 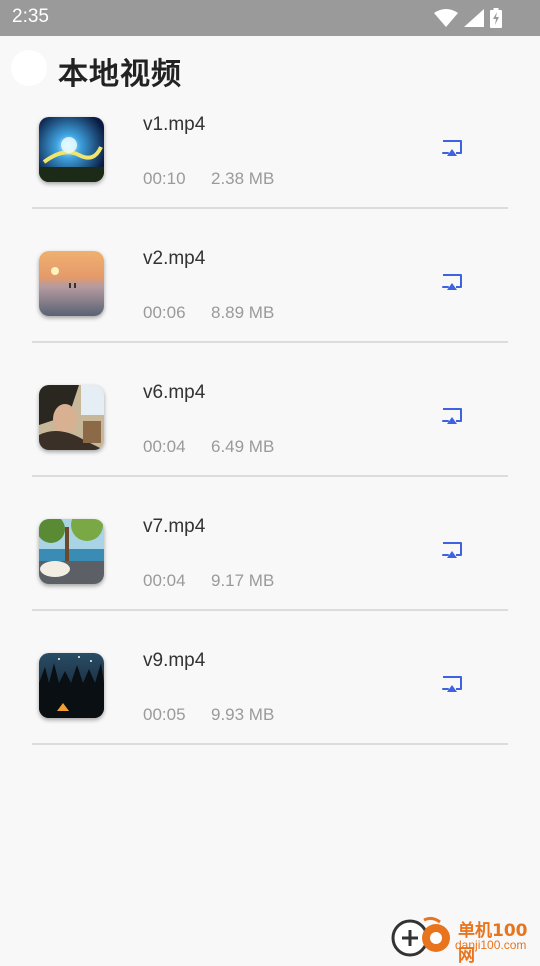 I want to click on video-item: v1.mp4 00:10 2.38 MB, so click(x=270, y=171).